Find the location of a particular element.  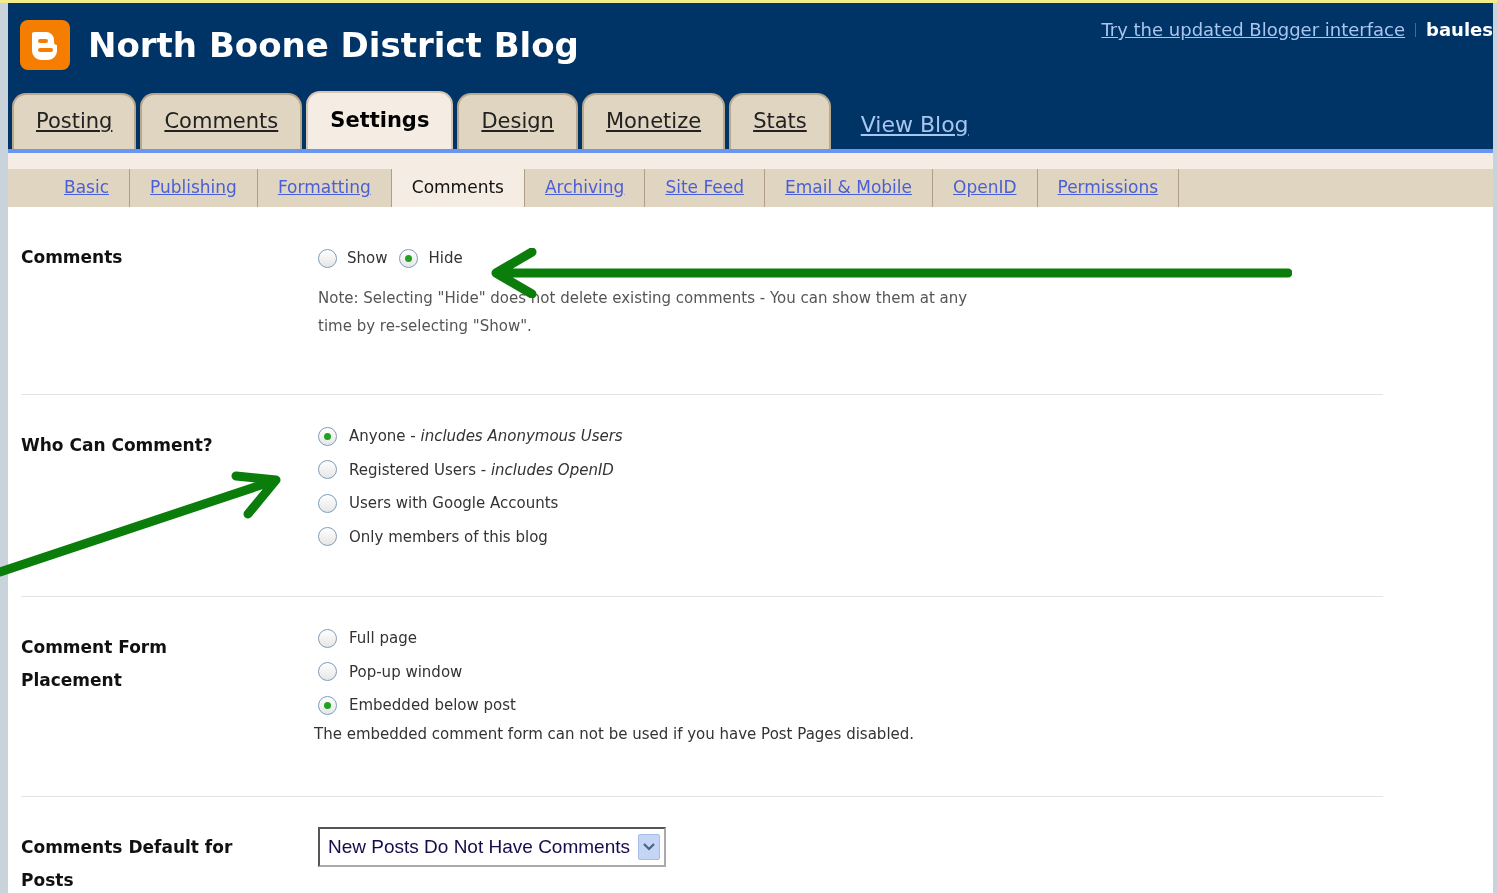

option-label: Registered Users - includes OpenID is located at coordinates (481, 470).